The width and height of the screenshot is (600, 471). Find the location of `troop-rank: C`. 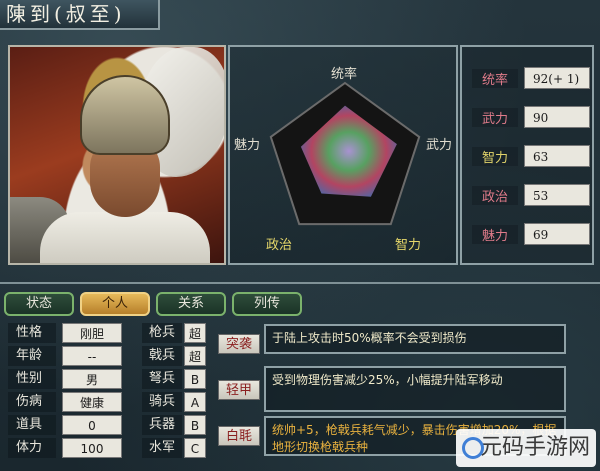

troop-rank: C is located at coordinates (195, 448).